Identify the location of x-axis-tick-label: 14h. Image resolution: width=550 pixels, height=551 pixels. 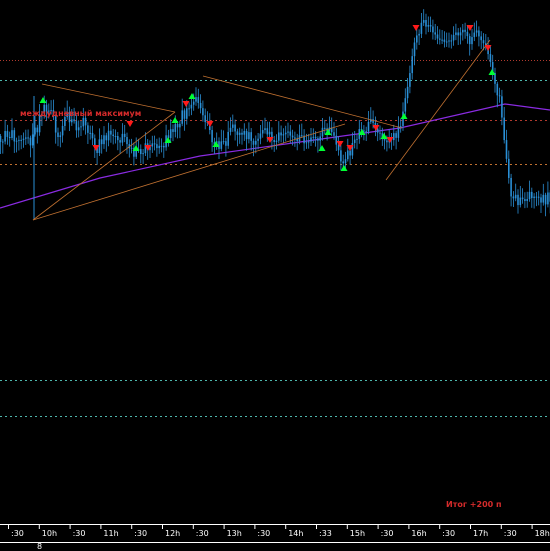
(295, 533).